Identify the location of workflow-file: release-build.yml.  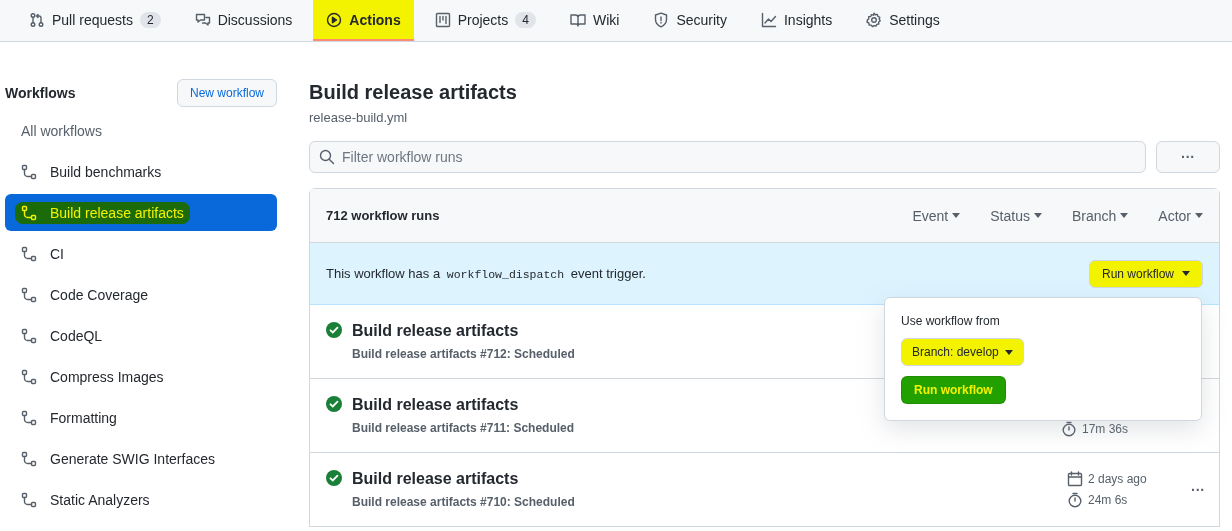
(359, 117).